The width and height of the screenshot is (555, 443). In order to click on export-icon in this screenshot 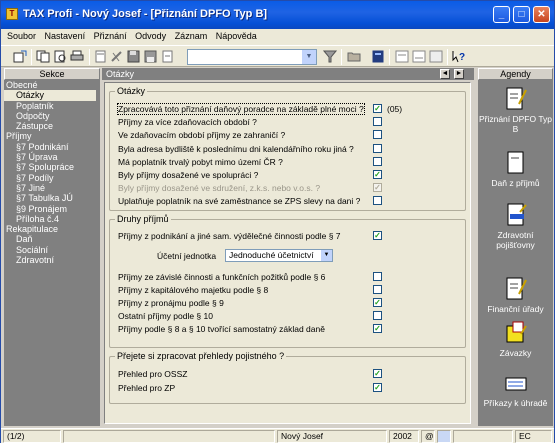, I will do `click(168, 56)`.